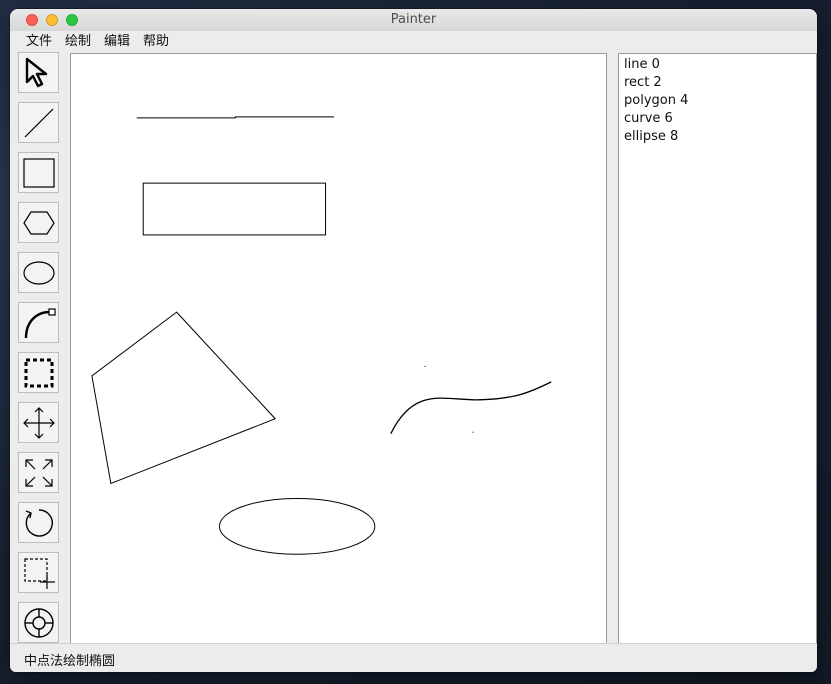  I want to click on menu-edit: 编辑, so click(117, 42).